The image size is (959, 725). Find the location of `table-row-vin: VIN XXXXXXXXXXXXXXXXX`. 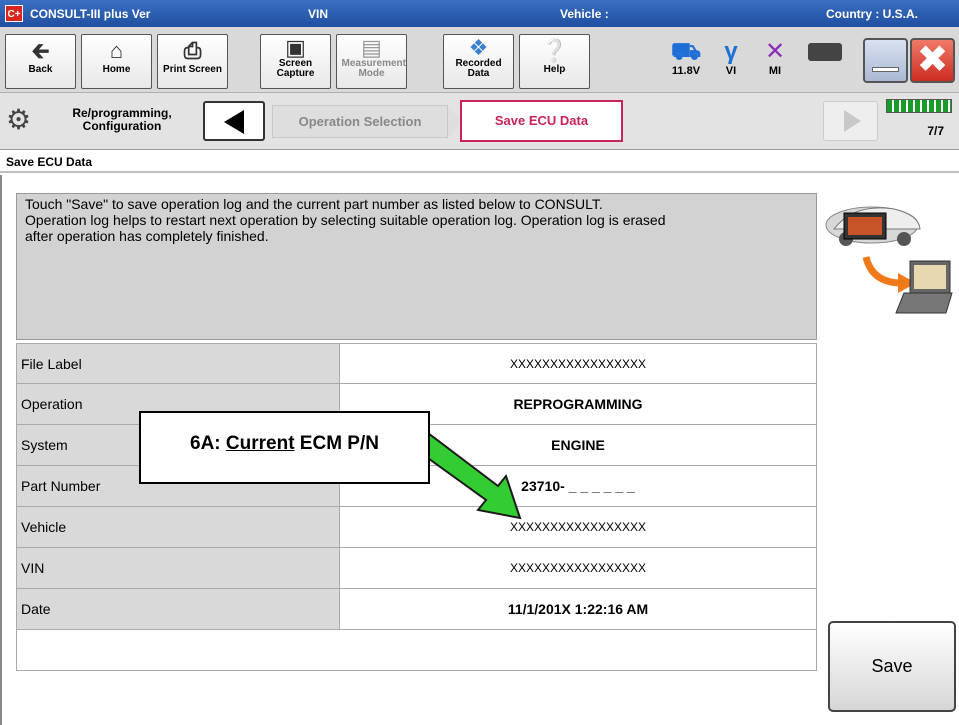

table-row-vin: VIN XXXXXXXXXXXXXXXXX is located at coordinates (416, 568).